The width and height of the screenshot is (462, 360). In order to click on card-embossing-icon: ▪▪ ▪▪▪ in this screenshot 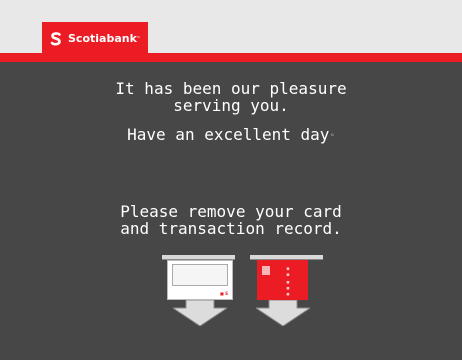, I will do `click(288, 282)`.